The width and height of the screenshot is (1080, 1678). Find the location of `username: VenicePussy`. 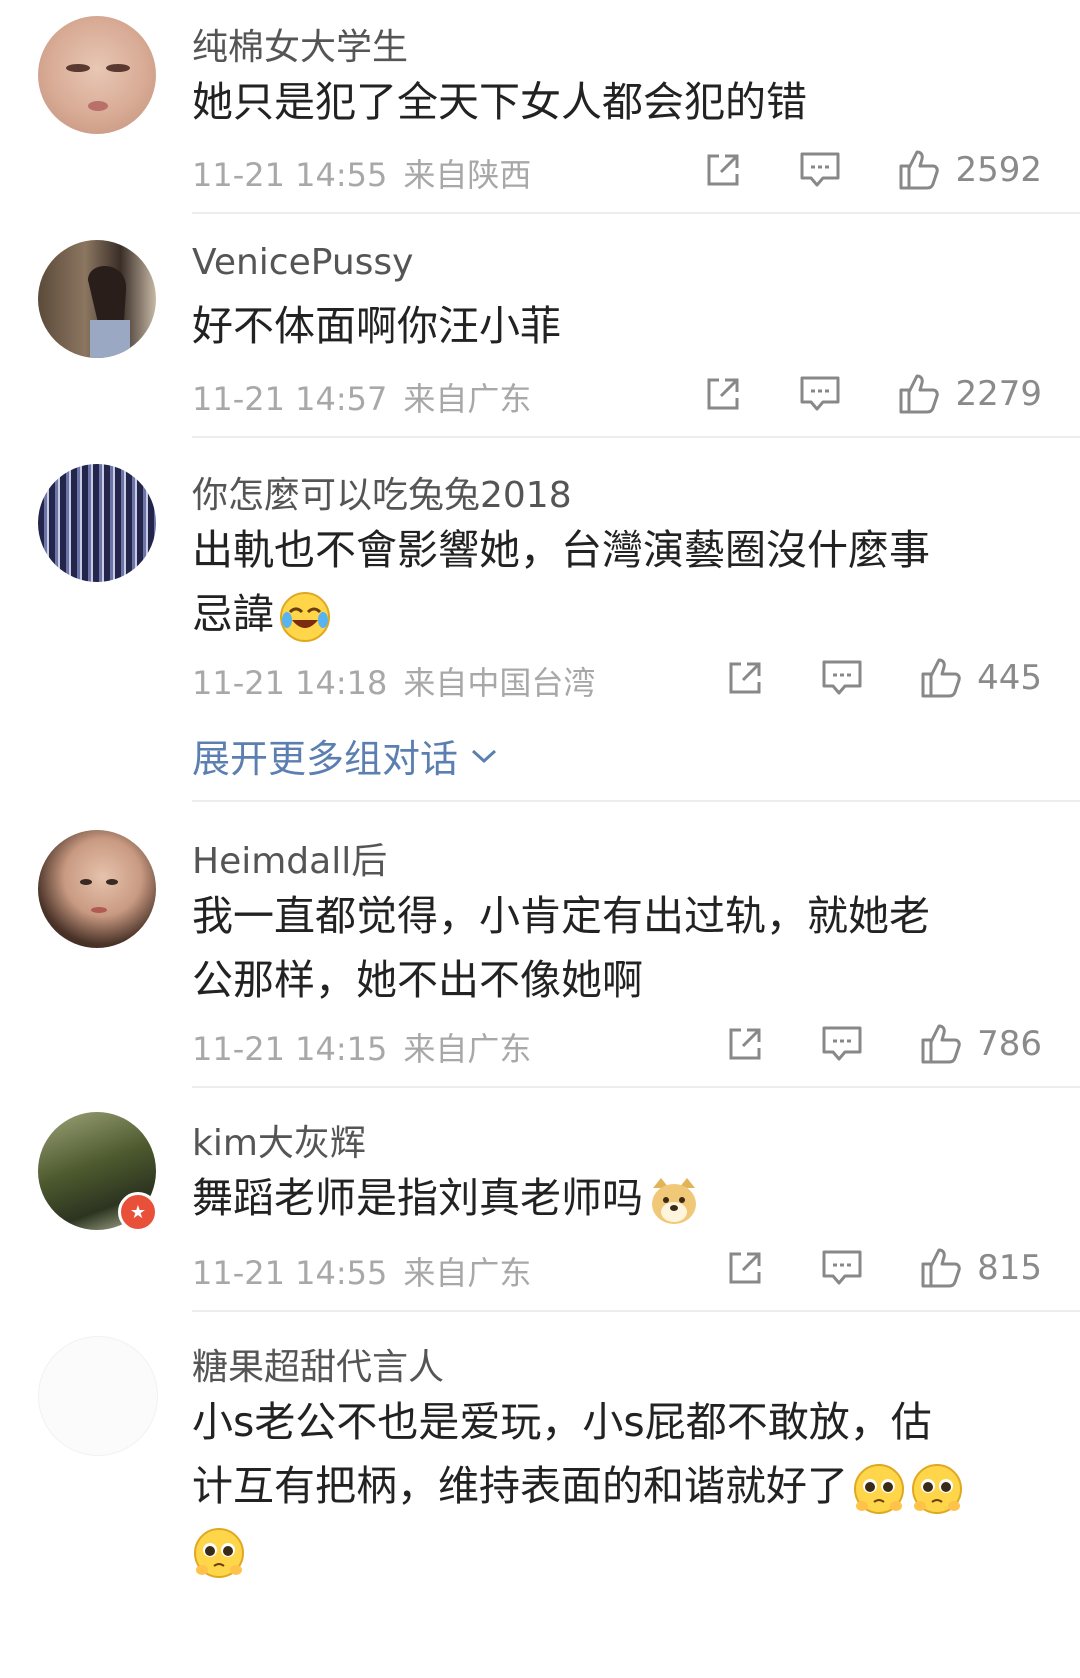

username: VenicePussy is located at coordinates (302, 262).